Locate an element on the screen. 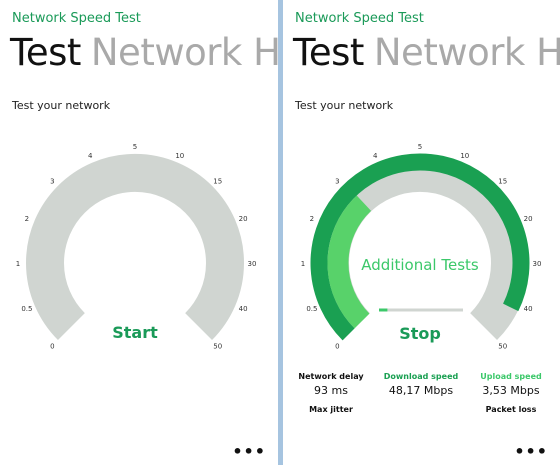 Image resolution: width=560 pixels, height=465 pixels. gauge-inner-progress is located at coordinates (349, 262).